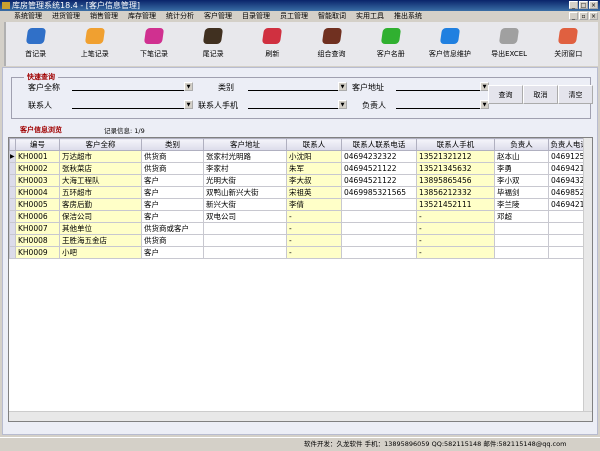 This screenshot has height=451, width=600. I want to click on menu-item: 客户管理, so click(218, 16).